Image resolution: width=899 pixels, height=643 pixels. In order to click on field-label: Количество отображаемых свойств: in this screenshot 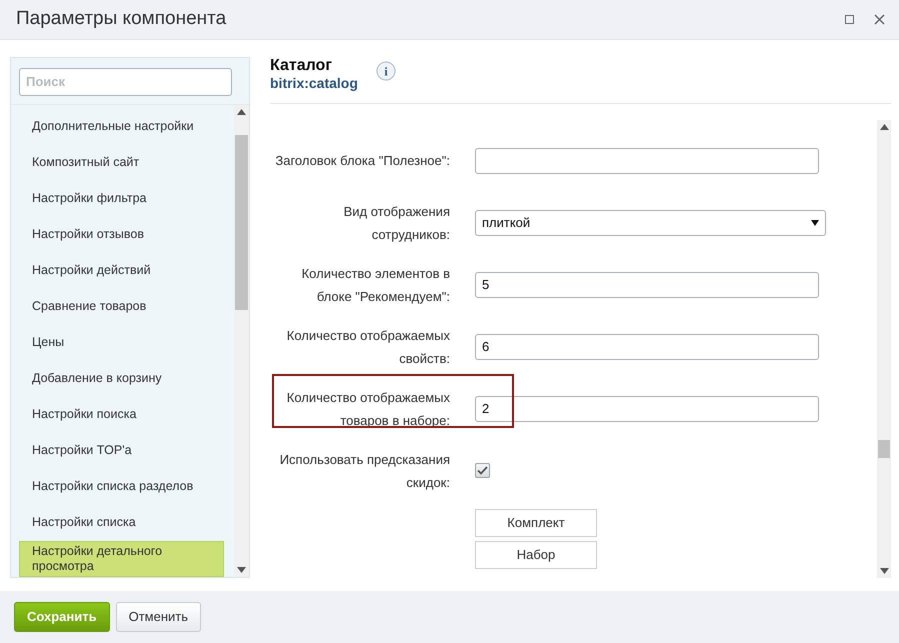, I will do `click(368, 347)`.